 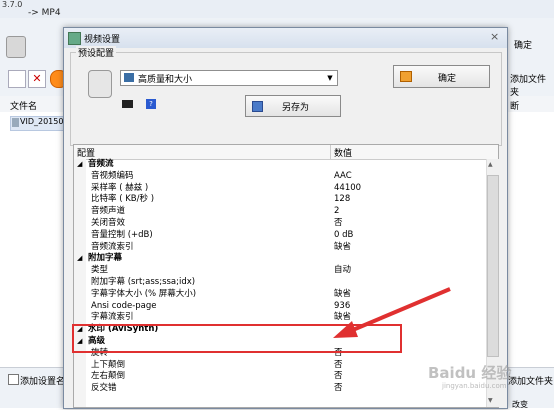 What do you see at coordinates (474, 386) in the screenshot?
I see `watermark-subtext: jingyan.baidu.com` at bounding box center [474, 386].